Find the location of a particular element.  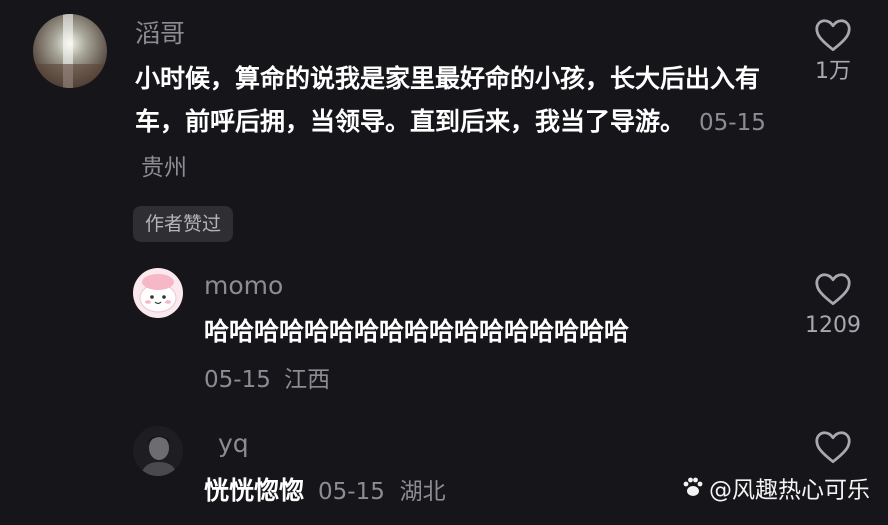

comment-location: 贵州 is located at coordinates (164, 168).